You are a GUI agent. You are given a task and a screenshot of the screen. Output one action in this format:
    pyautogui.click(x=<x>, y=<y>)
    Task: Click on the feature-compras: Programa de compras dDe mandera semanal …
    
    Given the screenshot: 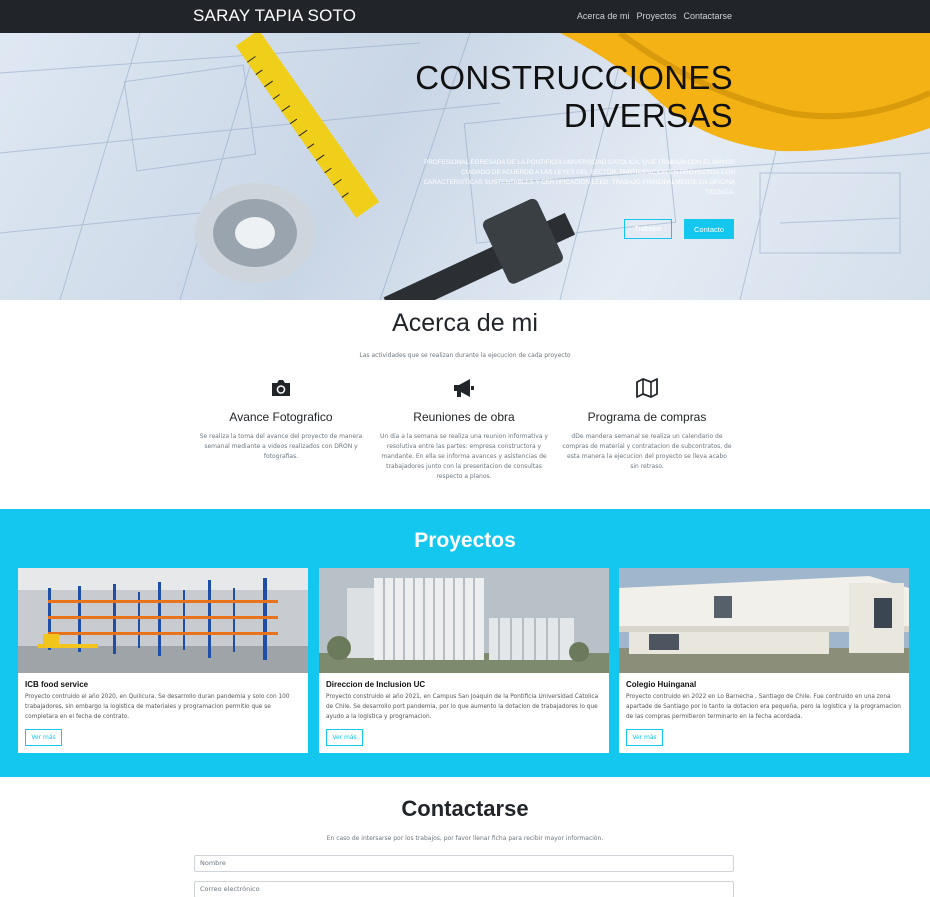 What is the action you would take?
    pyautogui.click(x=647, y=424)
    